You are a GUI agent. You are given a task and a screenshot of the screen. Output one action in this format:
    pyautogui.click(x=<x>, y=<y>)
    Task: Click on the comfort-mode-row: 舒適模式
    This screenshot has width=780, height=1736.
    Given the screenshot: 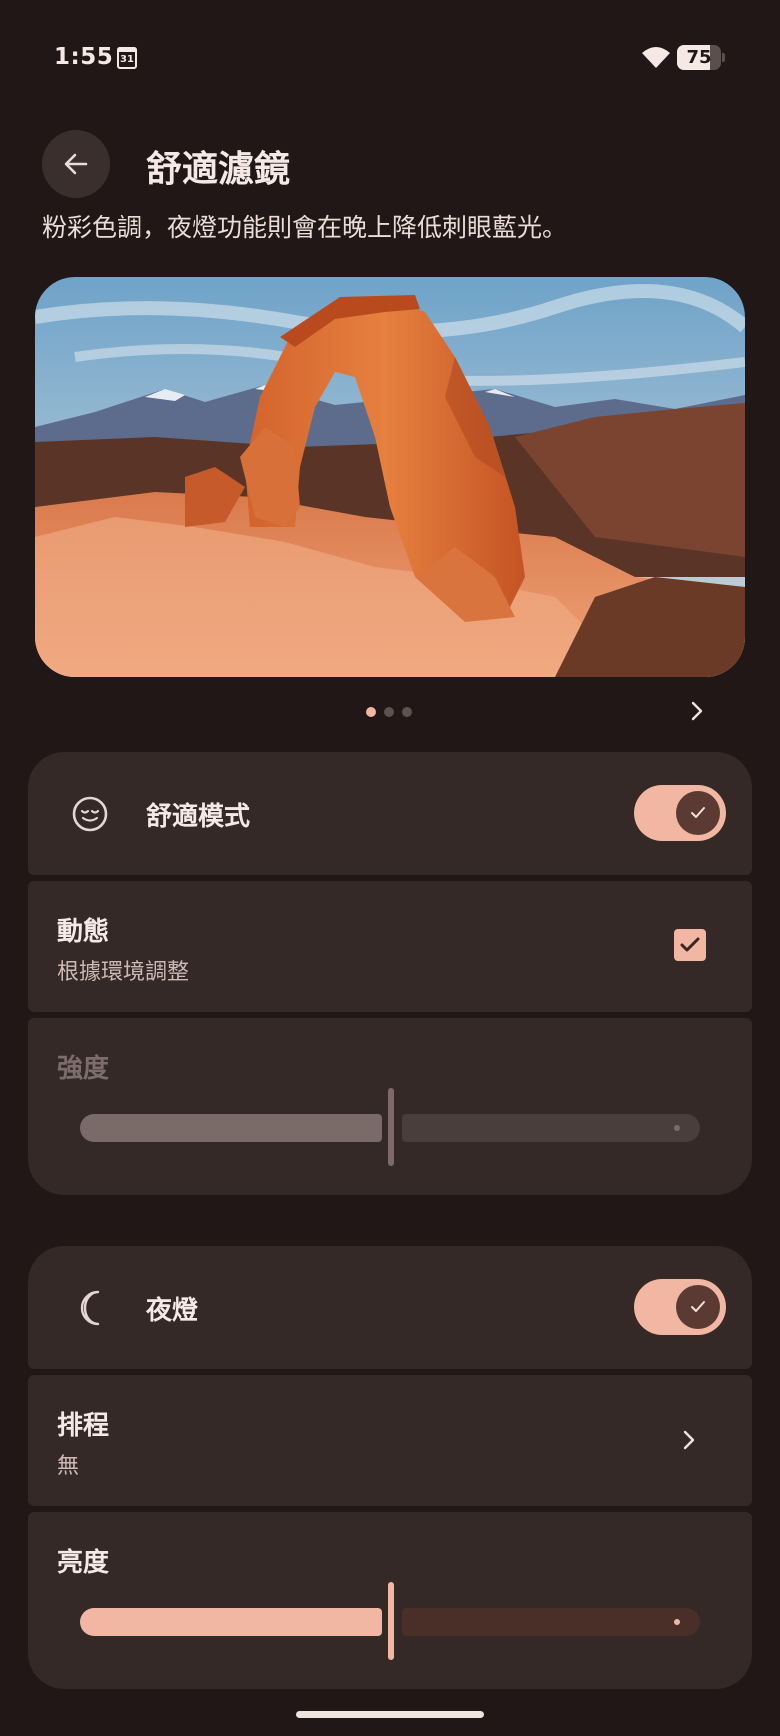 What is the action you would take?
    pyautogui.click(x=390, y=813)
    